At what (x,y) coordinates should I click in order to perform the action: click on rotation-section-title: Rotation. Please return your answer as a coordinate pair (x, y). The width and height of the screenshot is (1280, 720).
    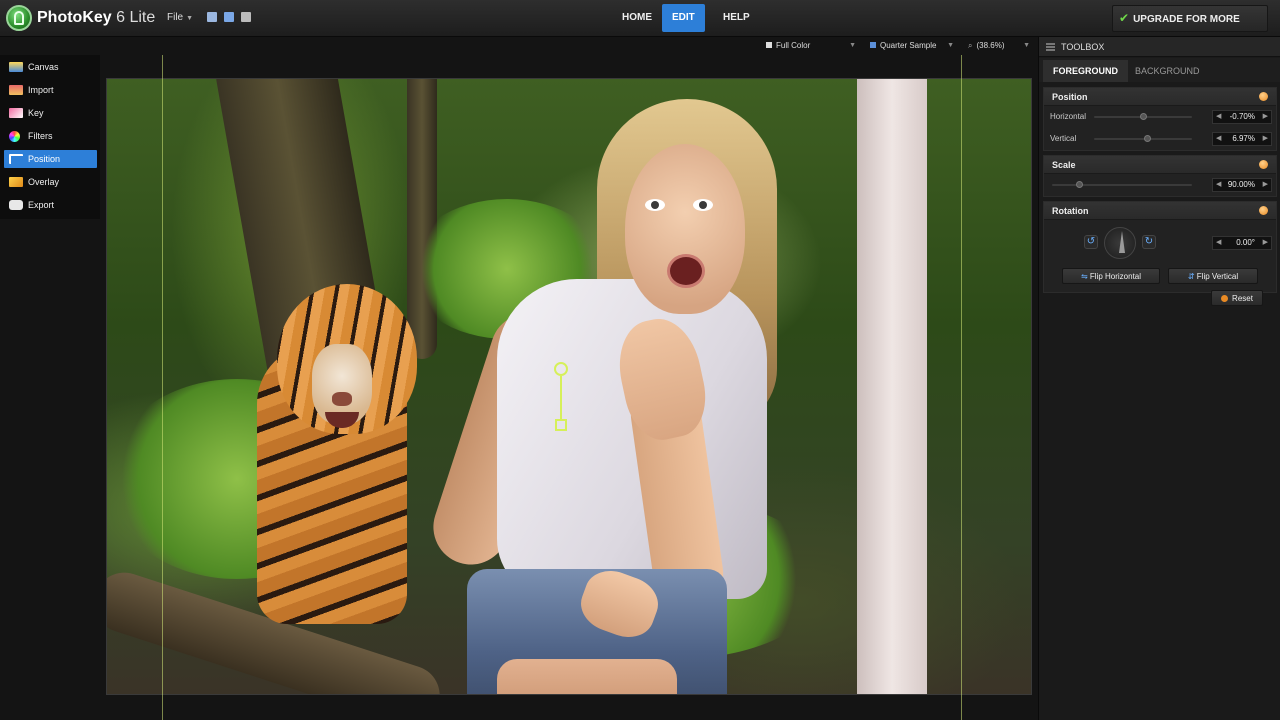
    Looking at the image, I should click on (1160, 211).